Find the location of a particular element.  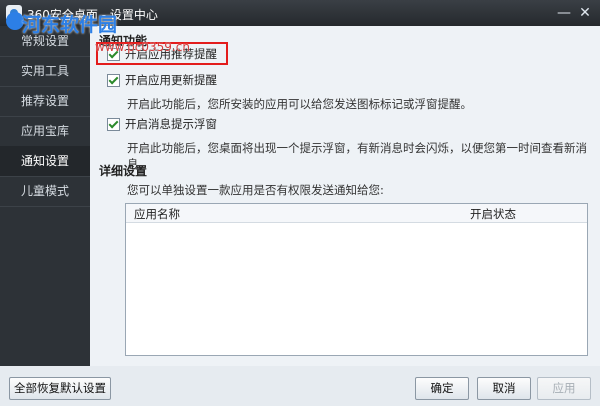

bottom-bar: 全部恢复默认设置 确定 取消 应用 is located at coordinates (300, 386).